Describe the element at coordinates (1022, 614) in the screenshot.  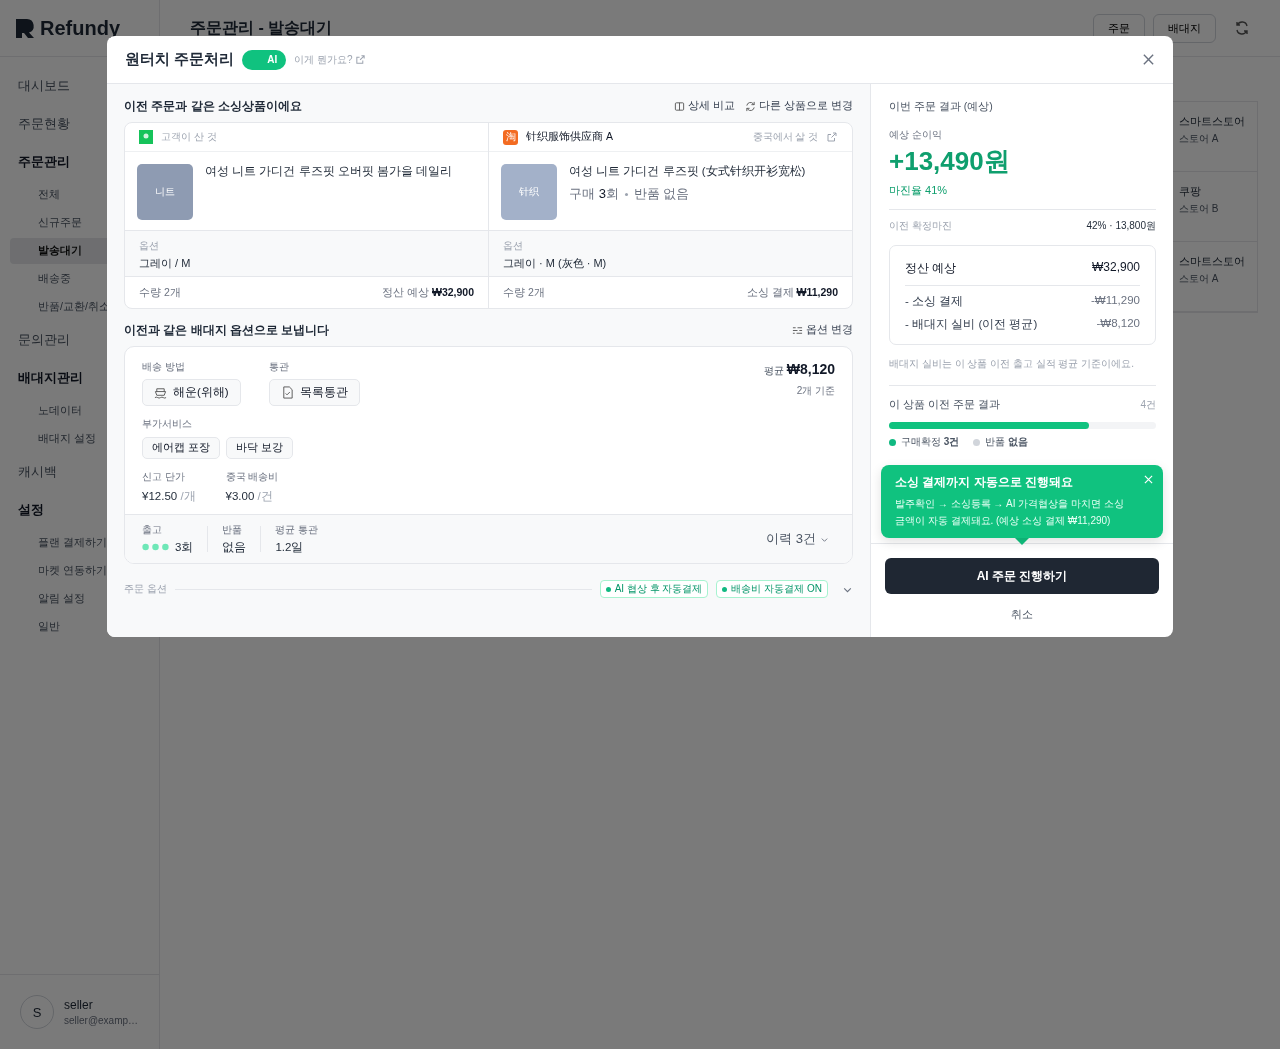
I see `cancel-button: 취소` at that location.